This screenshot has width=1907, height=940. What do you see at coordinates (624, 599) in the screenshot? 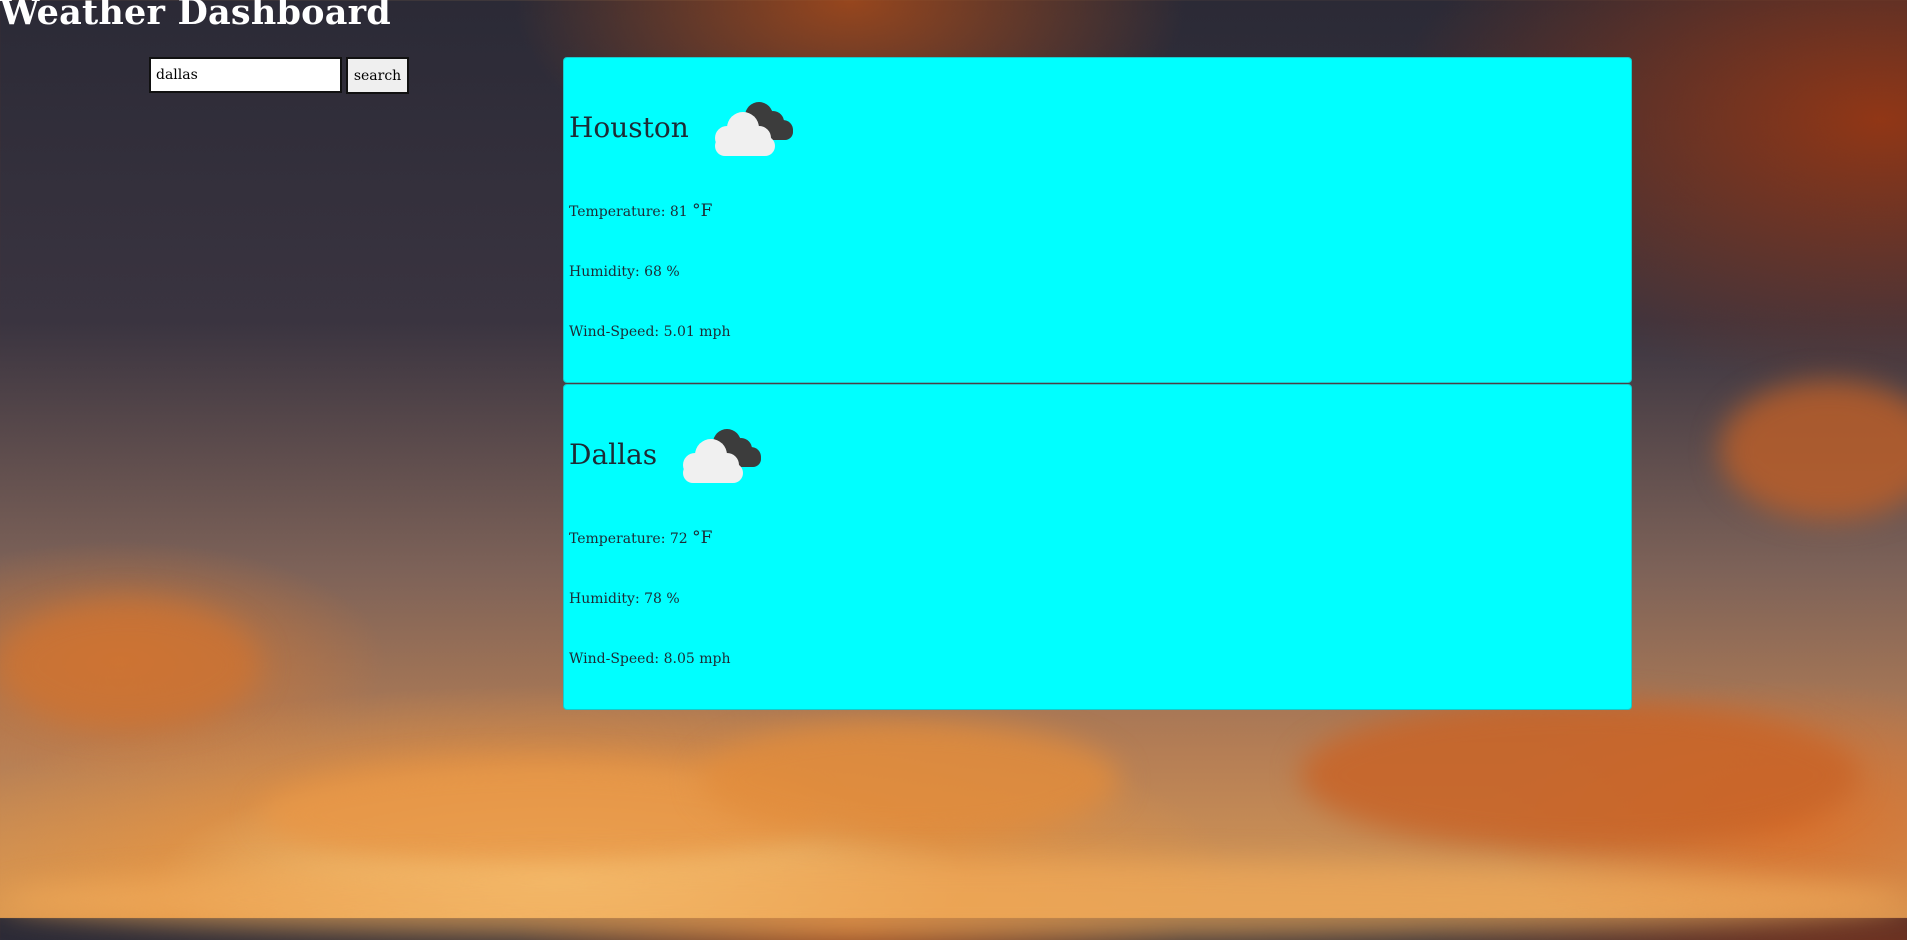
I see `humidity-text: Humidity: 78 %` at bounding box center [624, 599].